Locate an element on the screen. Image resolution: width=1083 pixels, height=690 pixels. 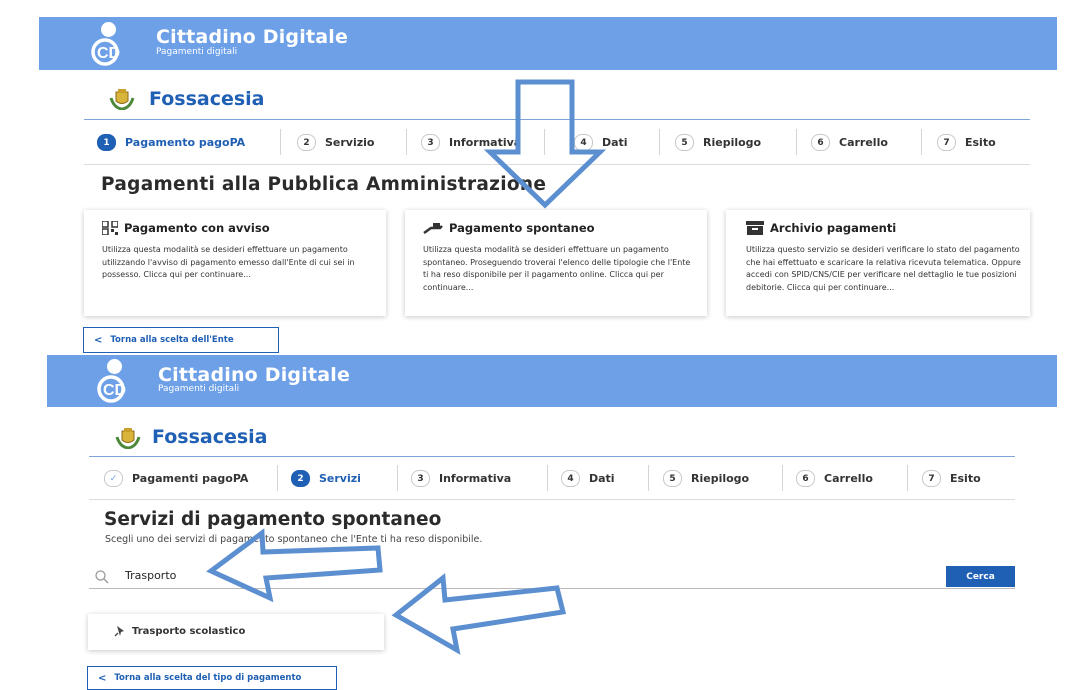
back-button-label: Torna alla scelta dell'Ente is located at coordinates (172, 340).